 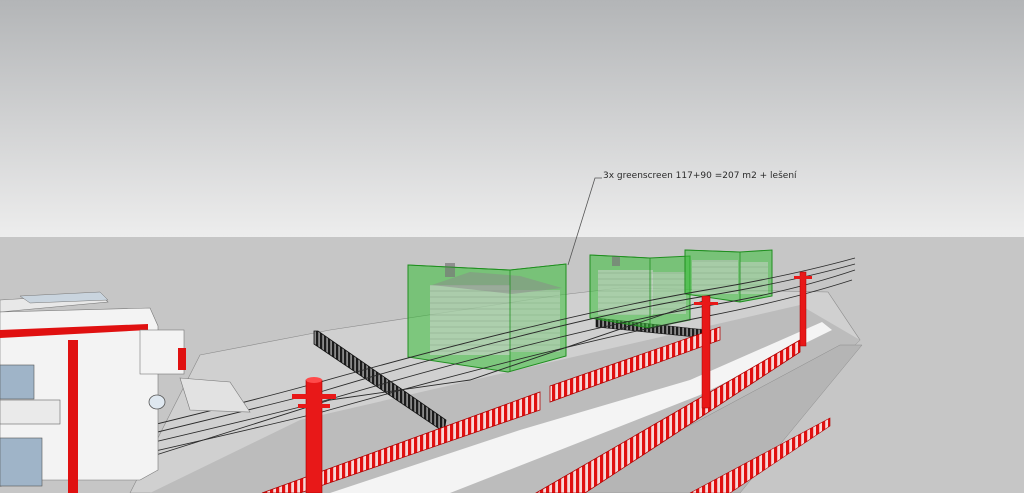 I want to click on annotation-label: 3x greenscreen 117+90 =207 m2 + lešení, so click(x=700, y=176).